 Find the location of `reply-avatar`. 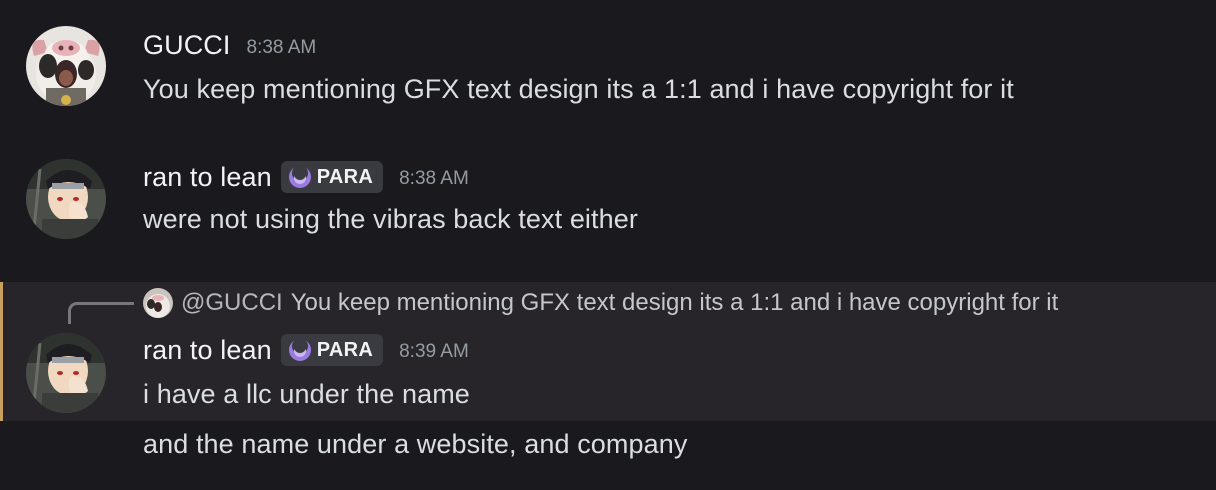

reply-avatar is located at coordinates (158, 303).